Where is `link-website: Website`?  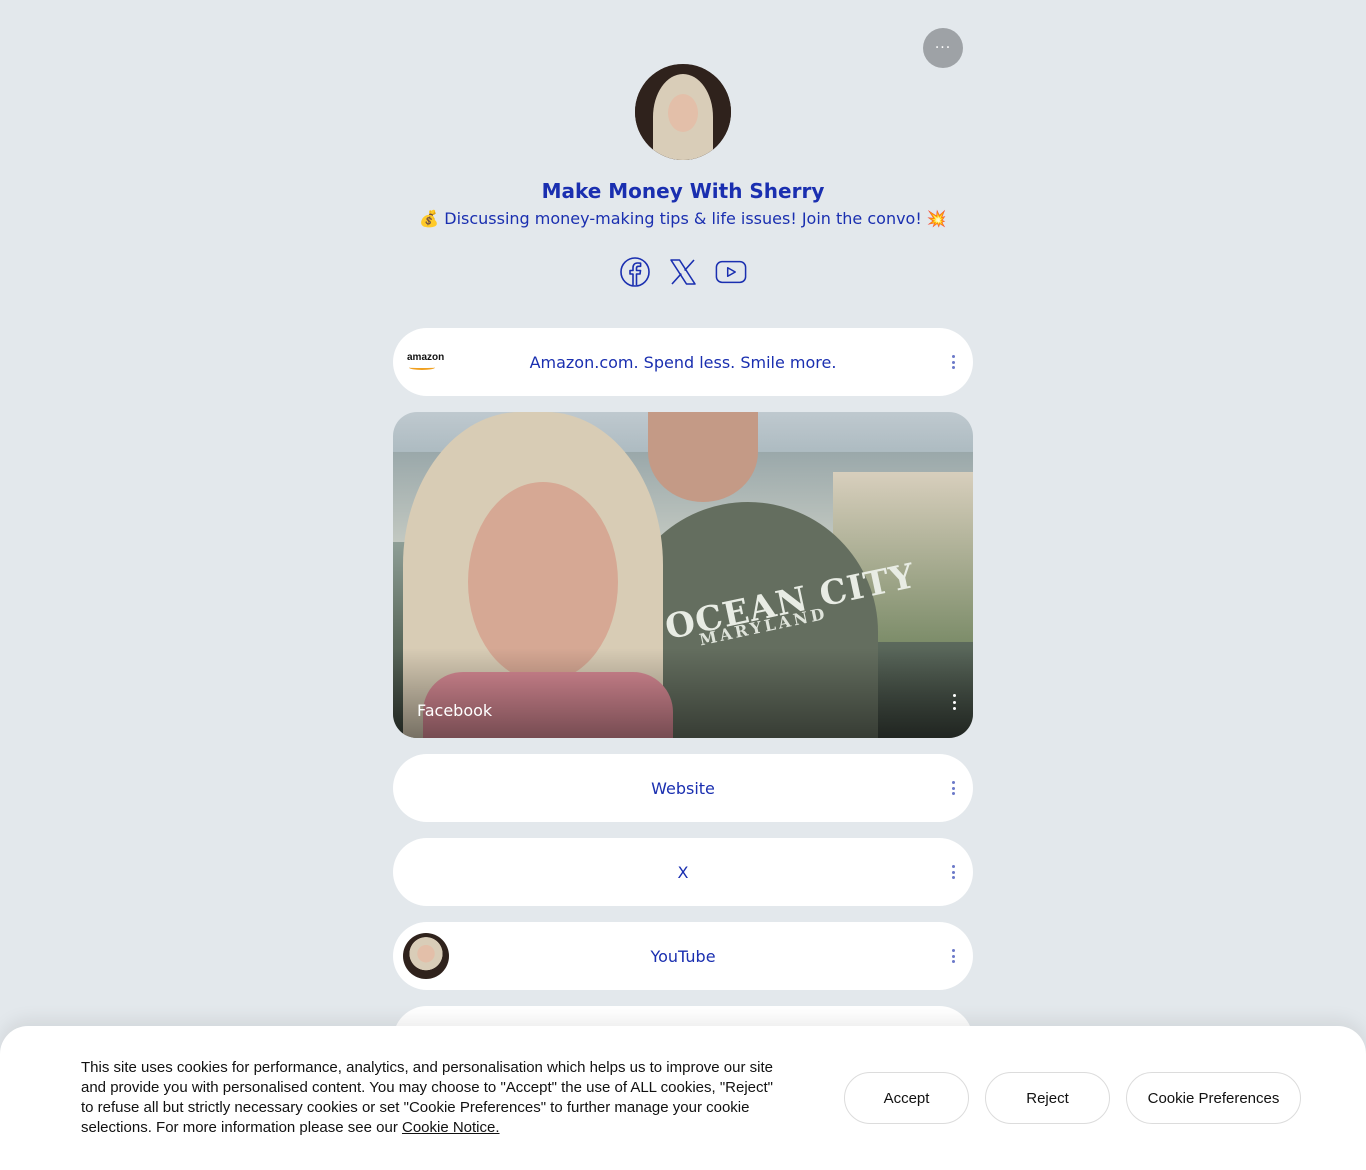
link-website: Website is located at coordinates (683, 788).